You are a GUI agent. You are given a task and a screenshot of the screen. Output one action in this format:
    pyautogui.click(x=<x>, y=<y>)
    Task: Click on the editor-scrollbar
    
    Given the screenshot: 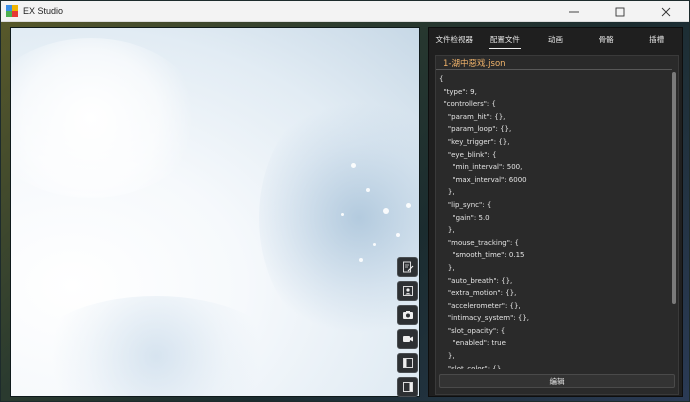 What is the action you would take?
    pyautogui.click(x=674, y=222)
    